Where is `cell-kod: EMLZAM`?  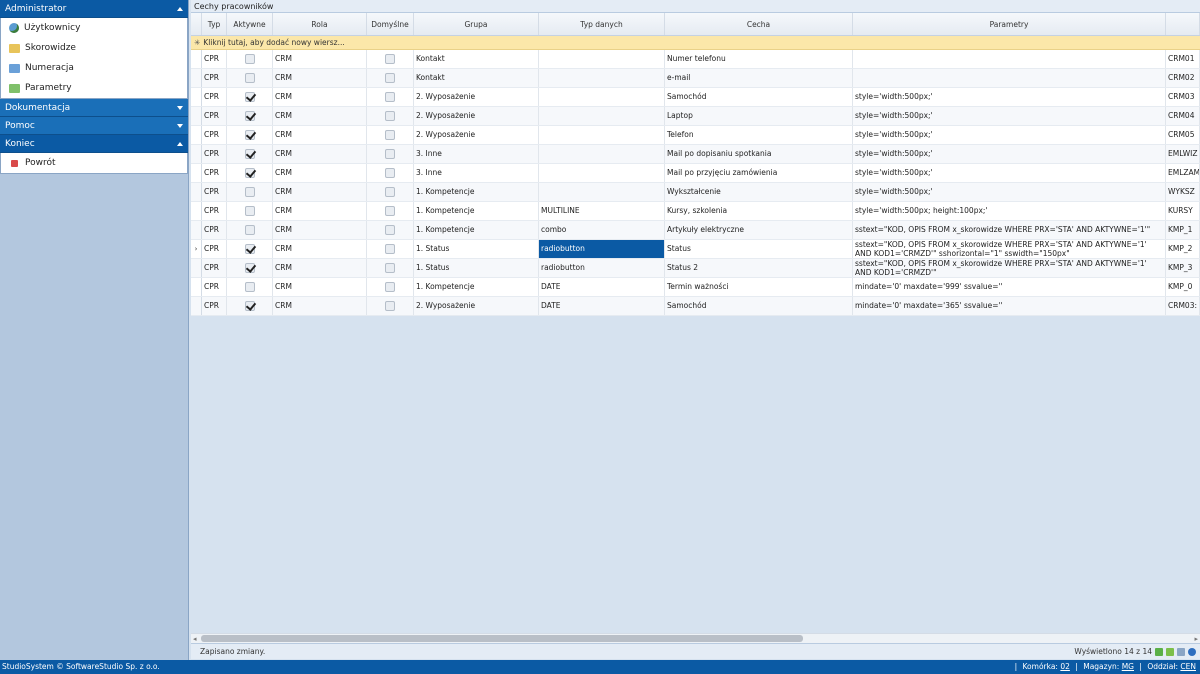 cell-kod: EMLZAM is located at coordinates (1183, 173).